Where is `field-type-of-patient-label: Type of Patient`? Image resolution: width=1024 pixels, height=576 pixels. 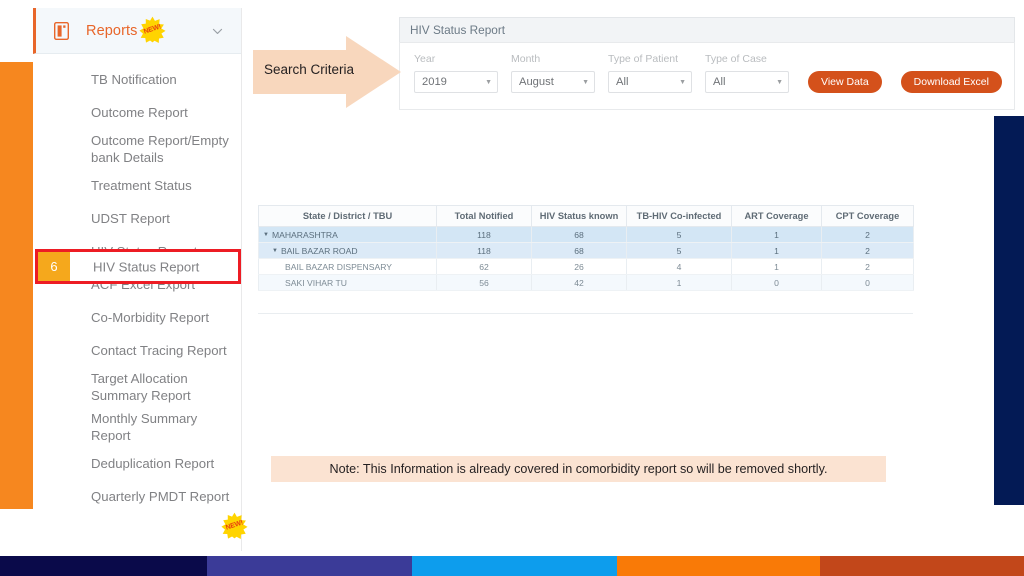
field-type-of-patient-label: Type of Patient is located at coordinates (643, 59).